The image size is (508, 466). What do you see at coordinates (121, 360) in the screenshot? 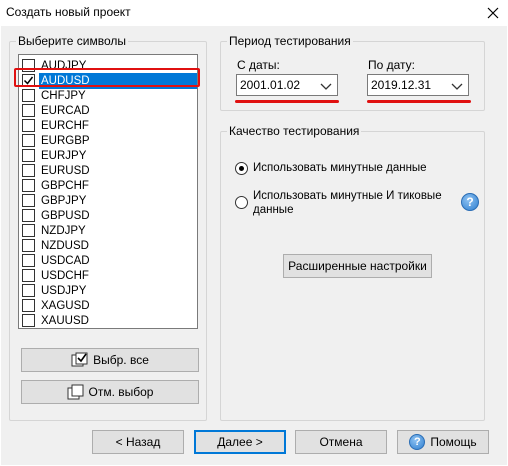
I see `select-all-label: Выбр. все` at bounding box center [121, 360].